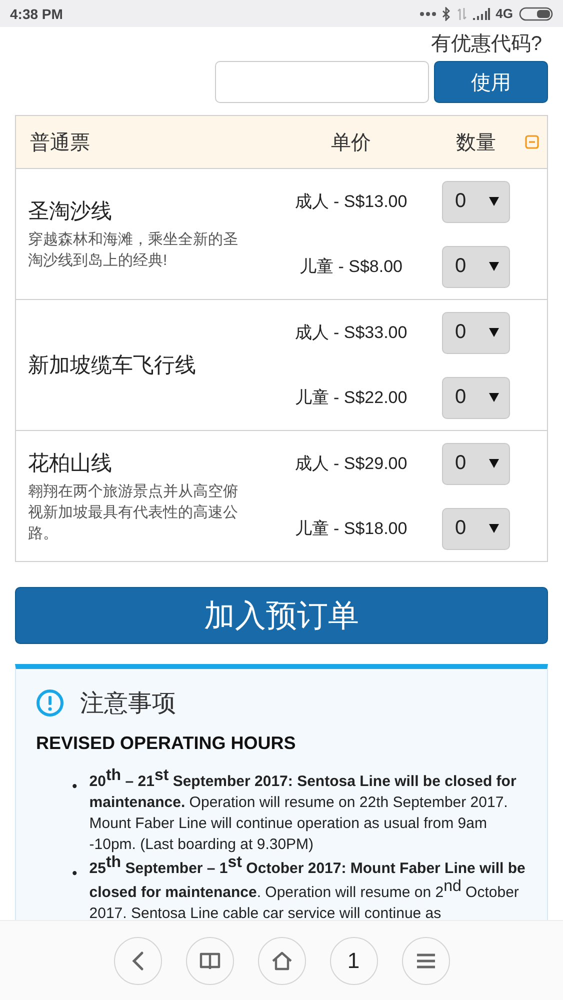 Image resolution: width=563 pixels, height=1000 pixels. Describe the element at coordinates (426, 960) in the screenshot. I see `menu-icon` at that location.